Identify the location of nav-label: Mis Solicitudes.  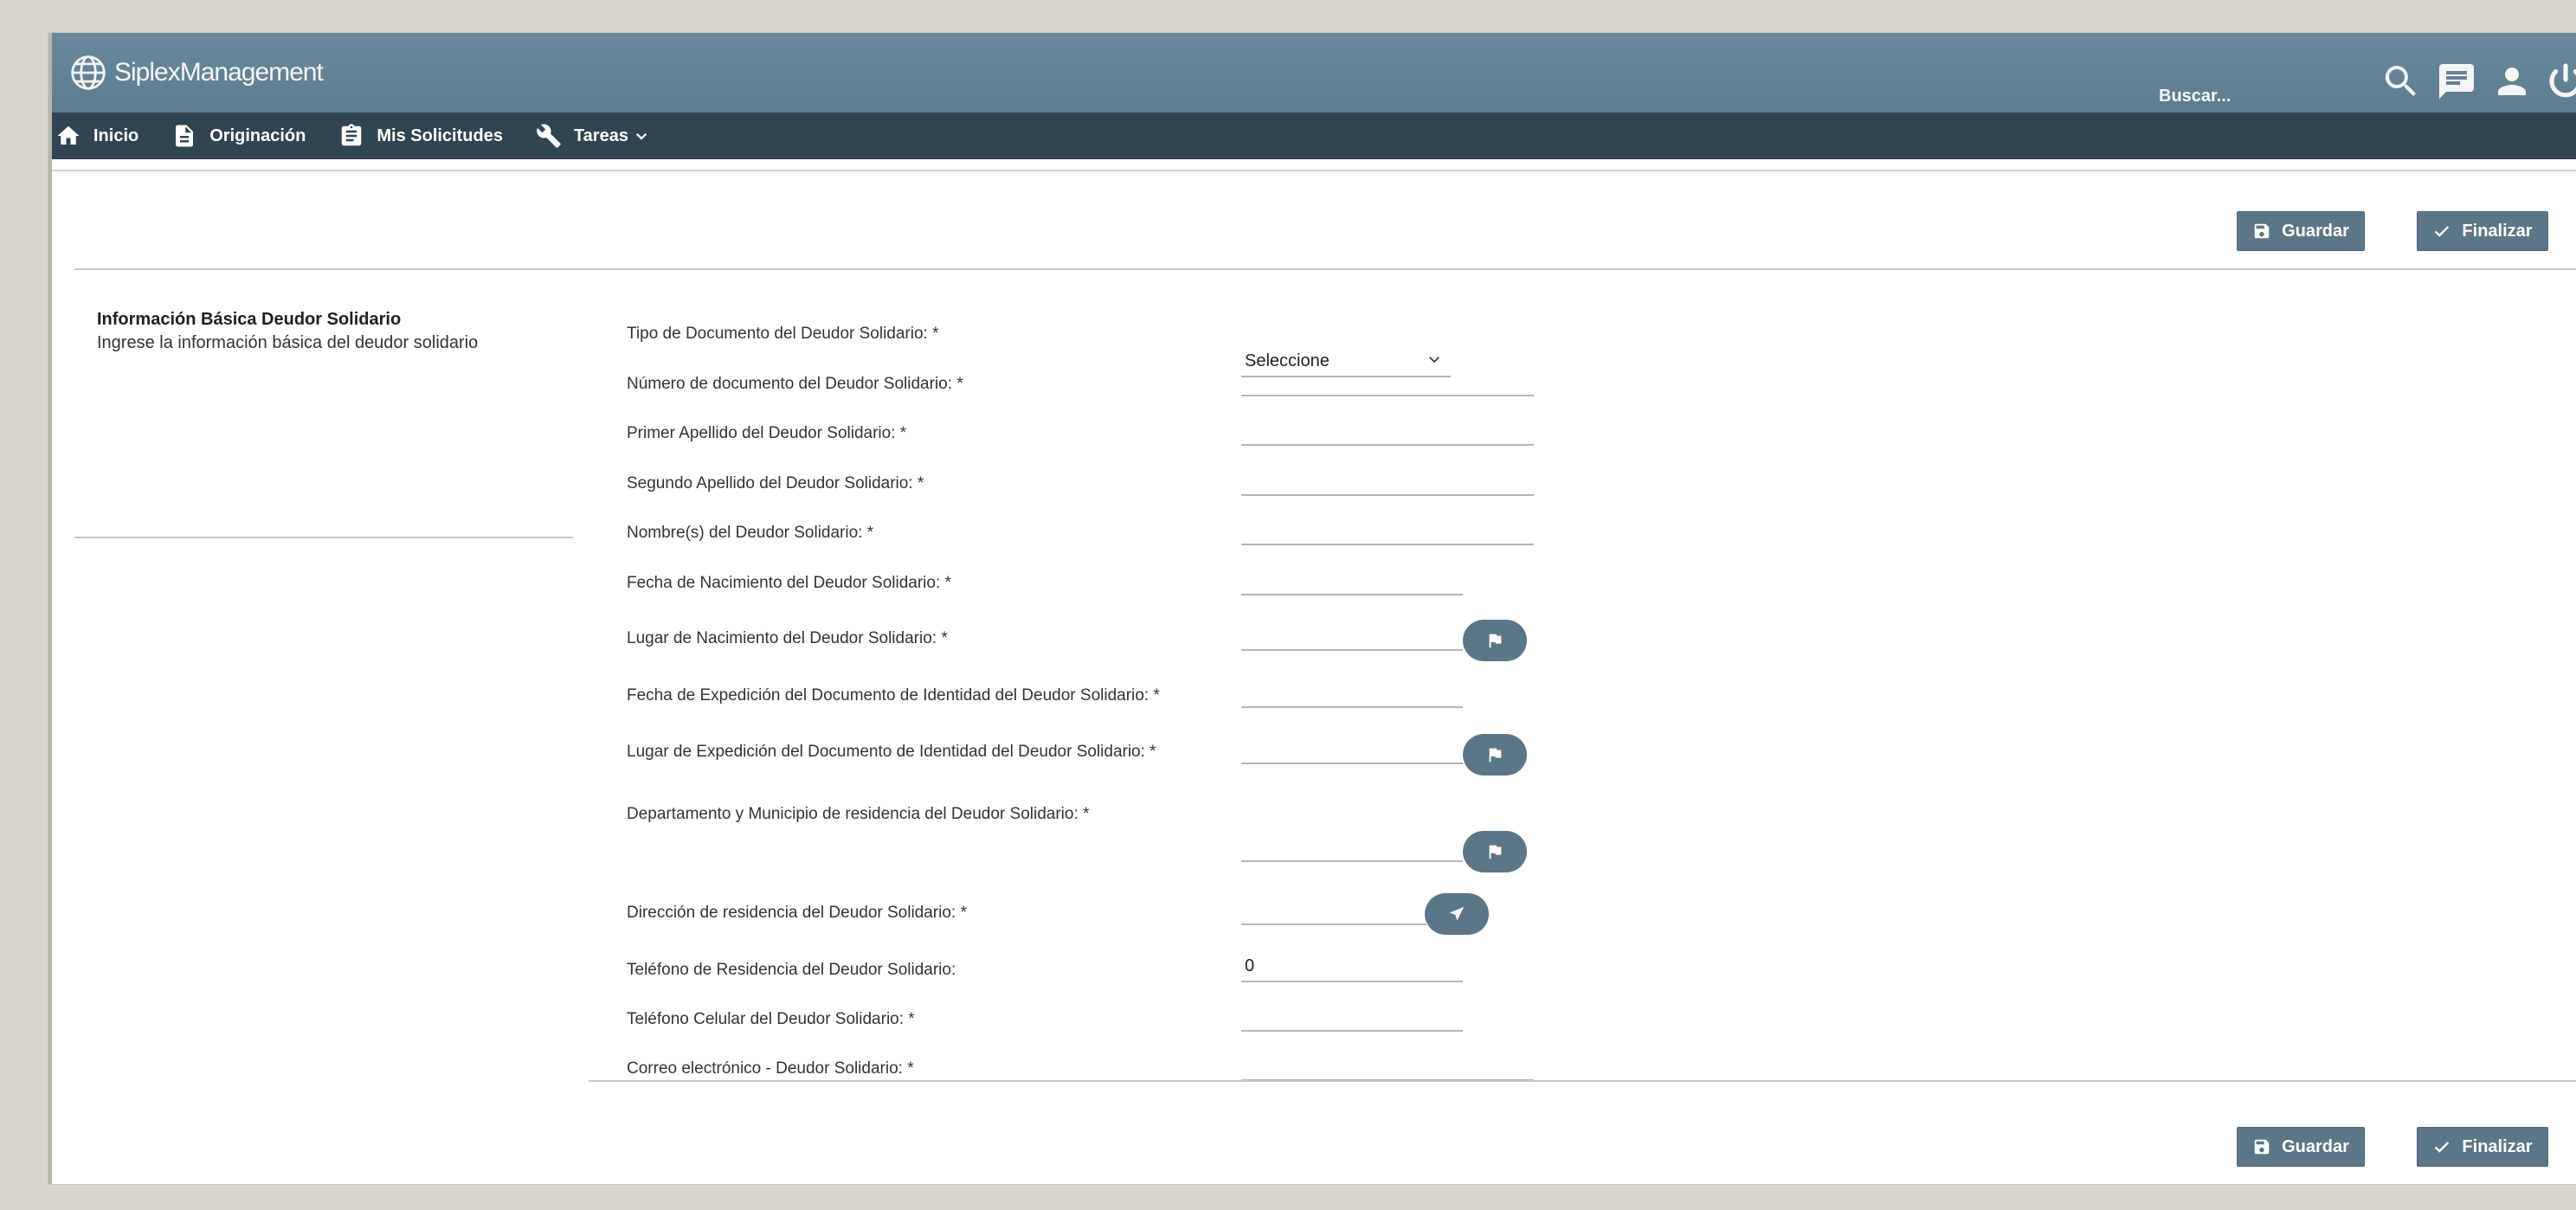
(440, 135).